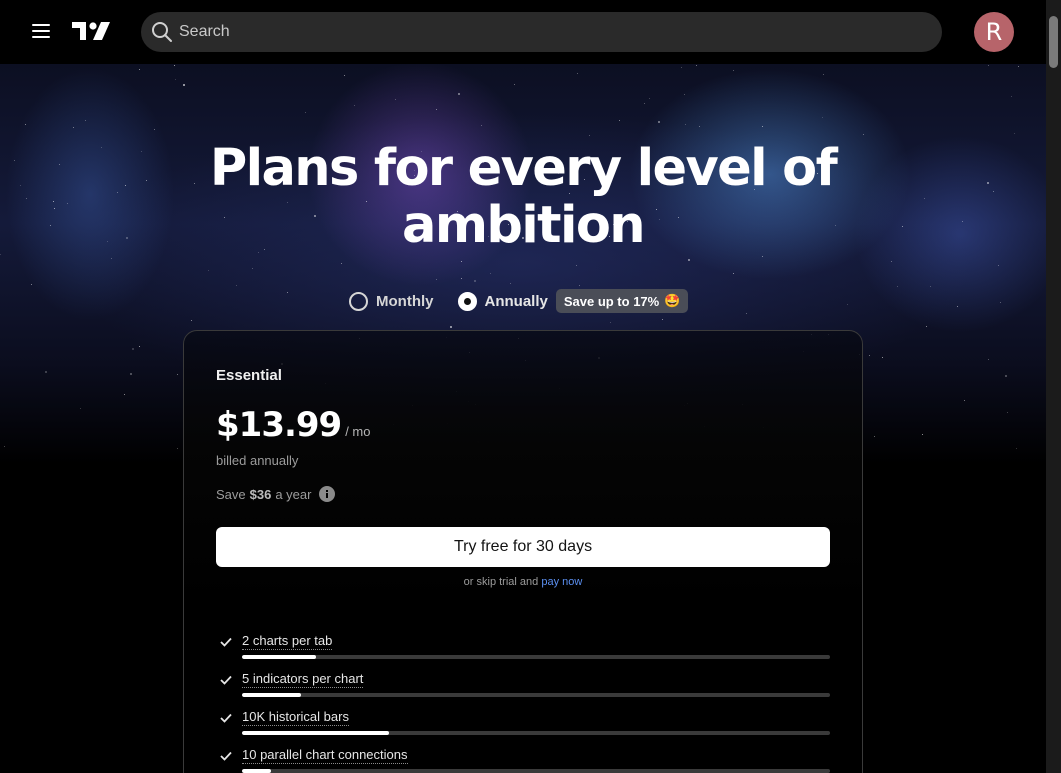  I want to click on save-badge-text: Save up to 17%, so click(611, 301).